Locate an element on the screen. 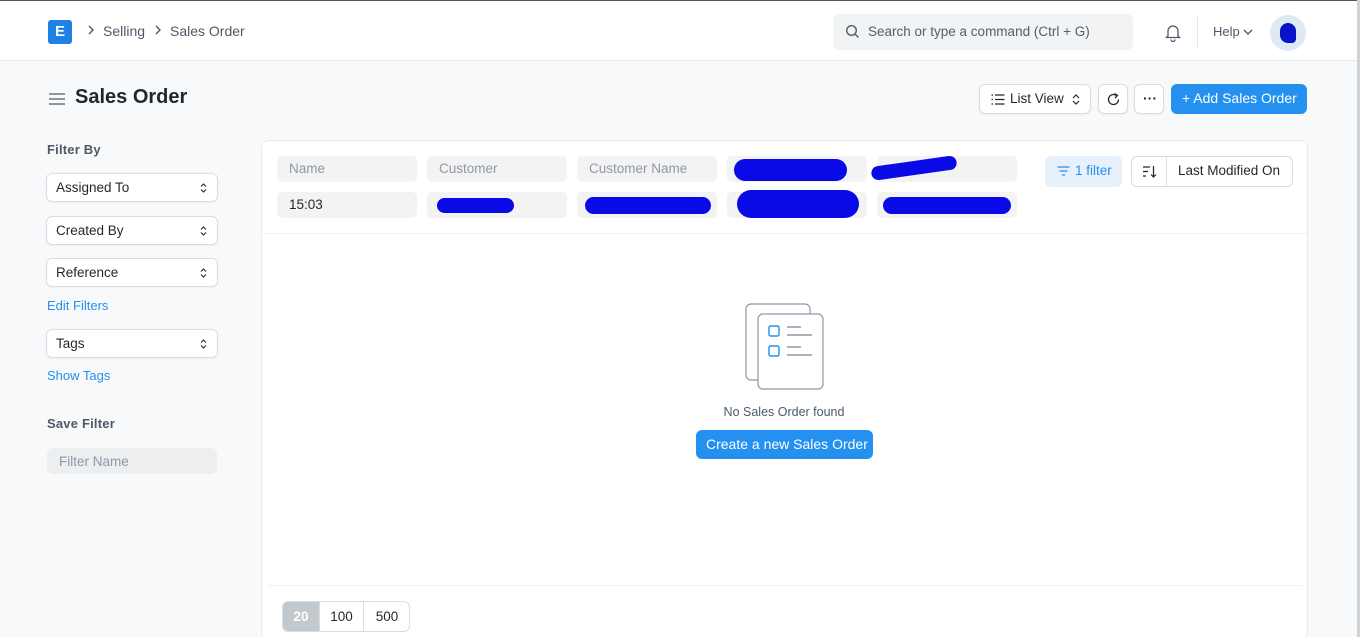 This screenshot has width=1360, height=637. filter-assigned-to: Assigned To is located at coordinates (132, 187).